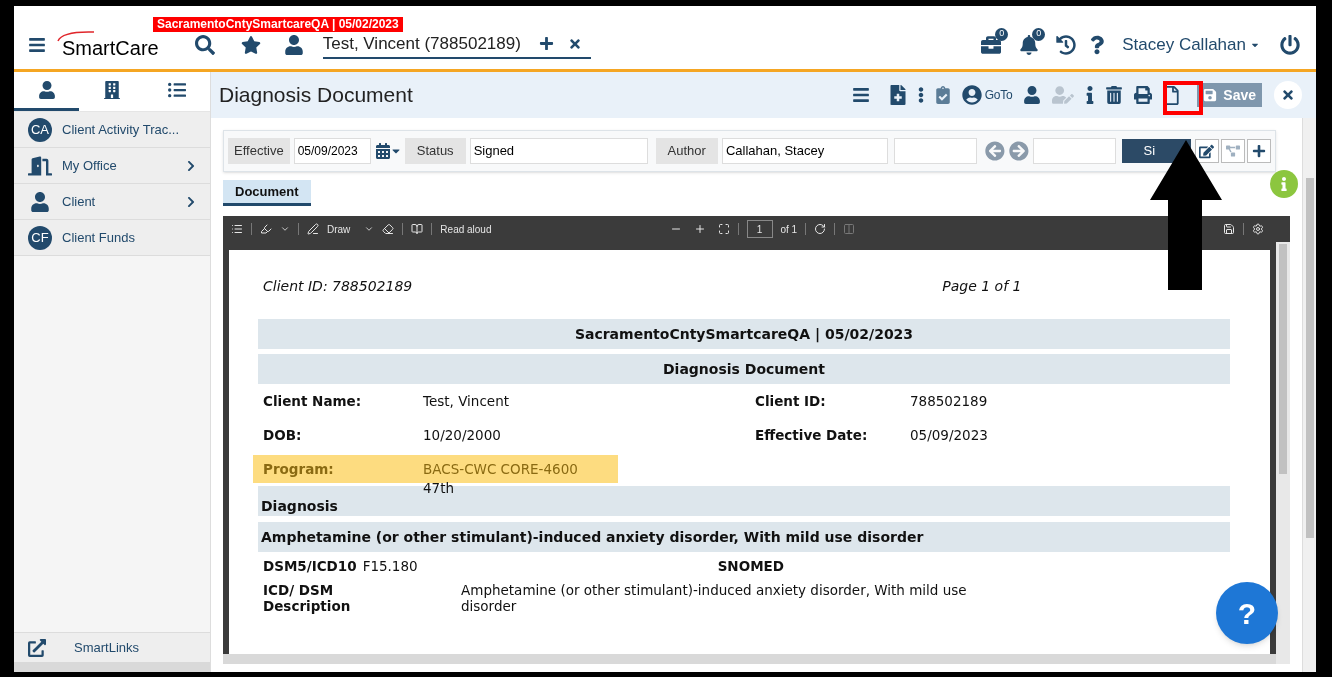  Describe the element at coordinates (417, 229) in the screenshot. I see `text-view-icon` at that location.